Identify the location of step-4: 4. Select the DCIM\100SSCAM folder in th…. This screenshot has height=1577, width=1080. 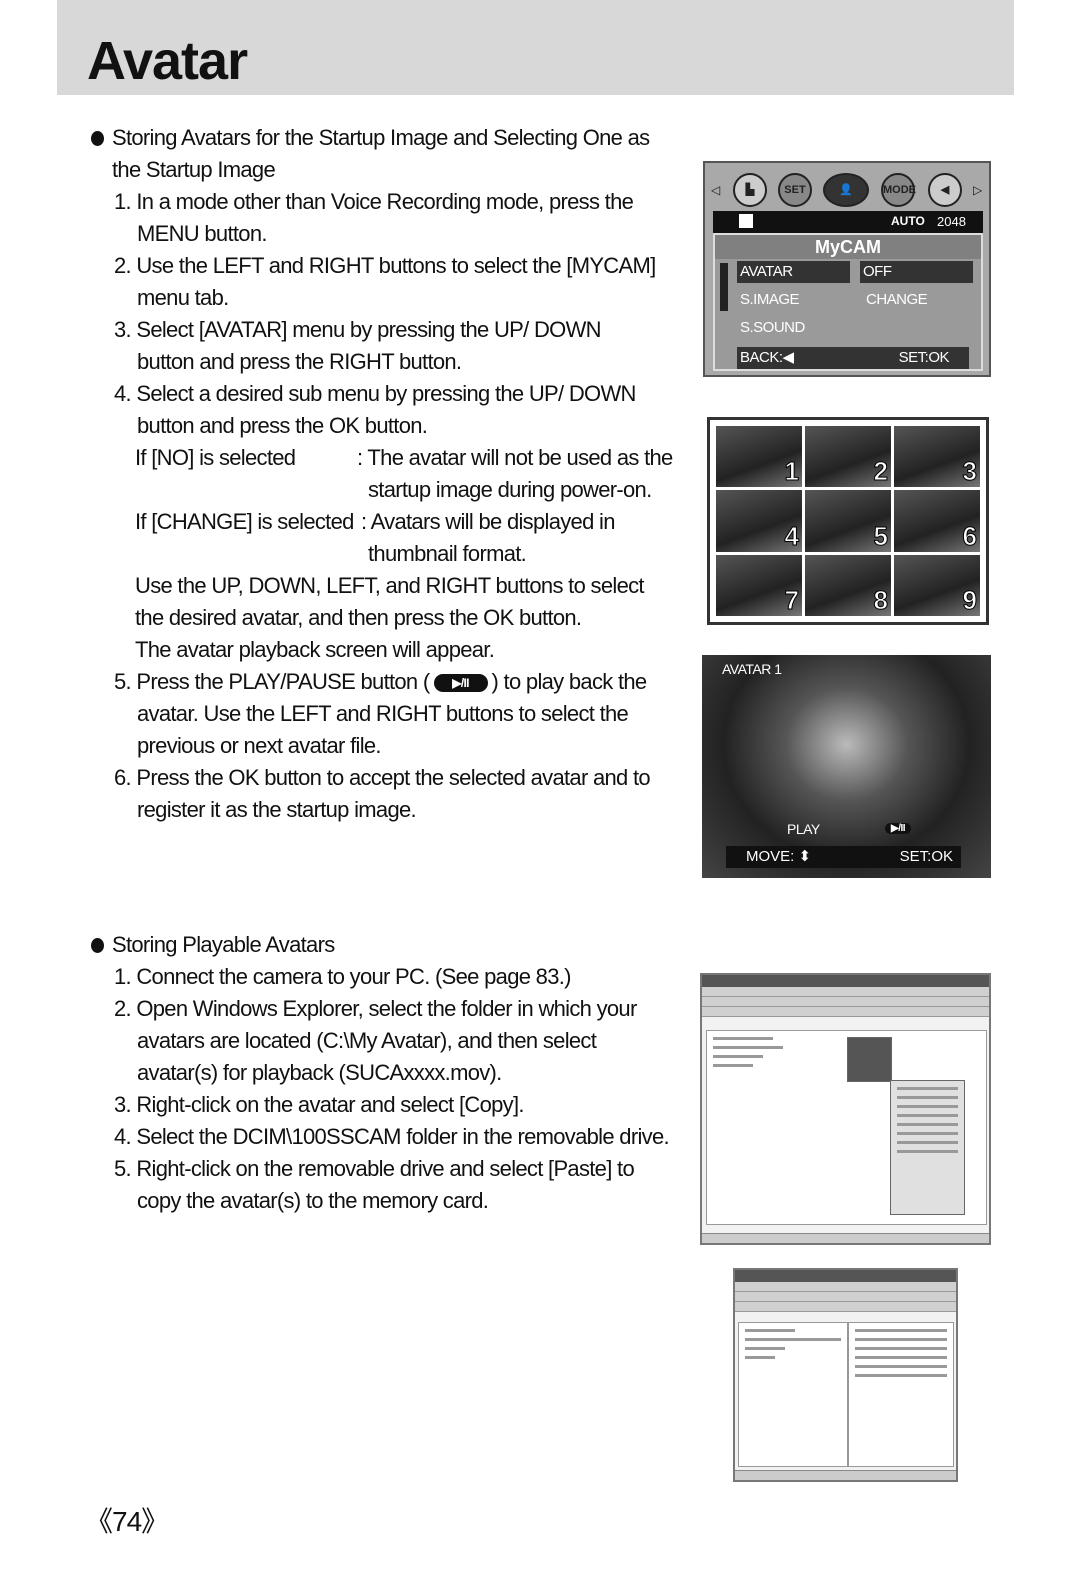
(392, 1136).